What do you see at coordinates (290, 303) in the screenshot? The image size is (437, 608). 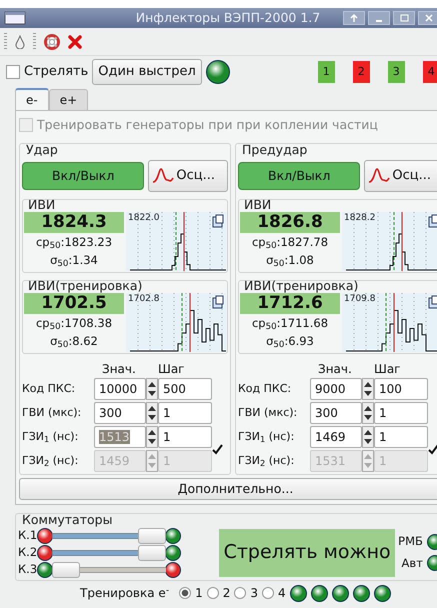 I see `value-display: 1712.6` at bounding box center [290, 303].